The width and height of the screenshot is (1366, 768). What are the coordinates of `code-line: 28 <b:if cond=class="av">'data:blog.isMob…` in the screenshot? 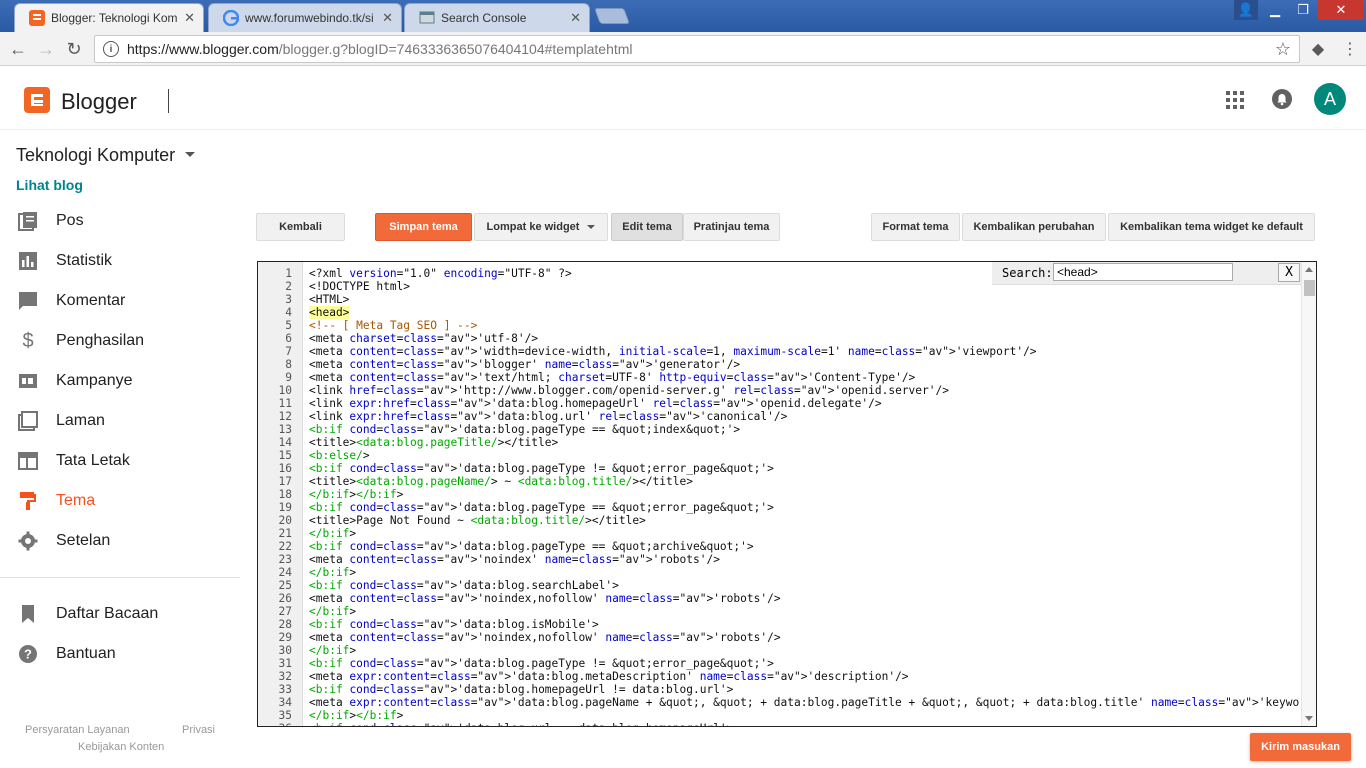 It's located at (778, 624).